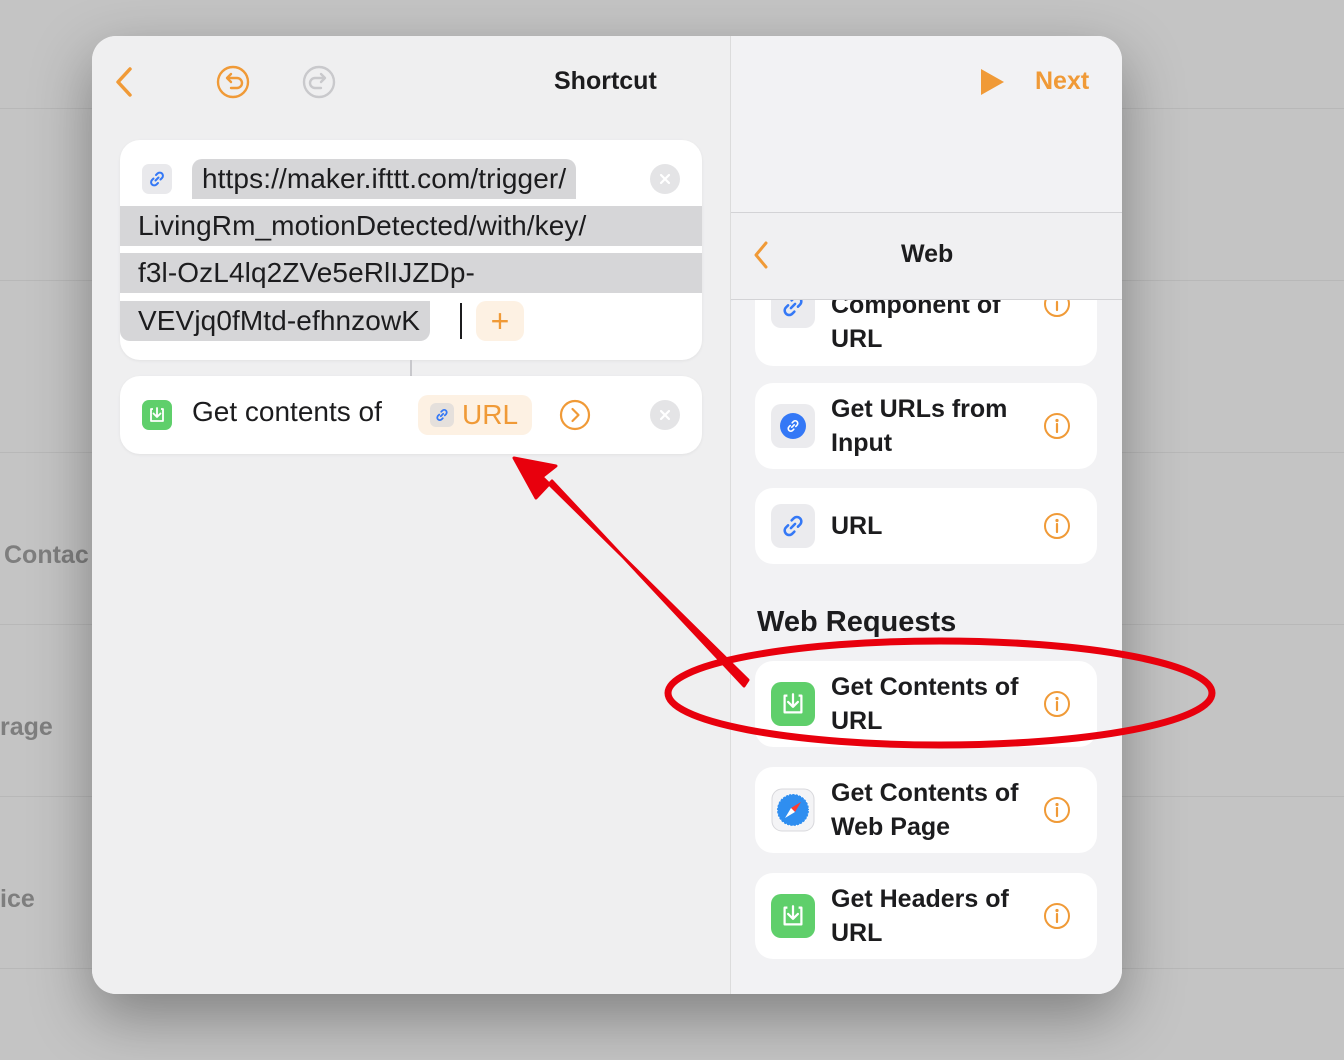 This screenshot has width=1344, height=1060. Describe the element at coordinates (384, 179) in the screenshot. I see `url-text-line: https://maker.ifttt.com/trigger/` at that location.